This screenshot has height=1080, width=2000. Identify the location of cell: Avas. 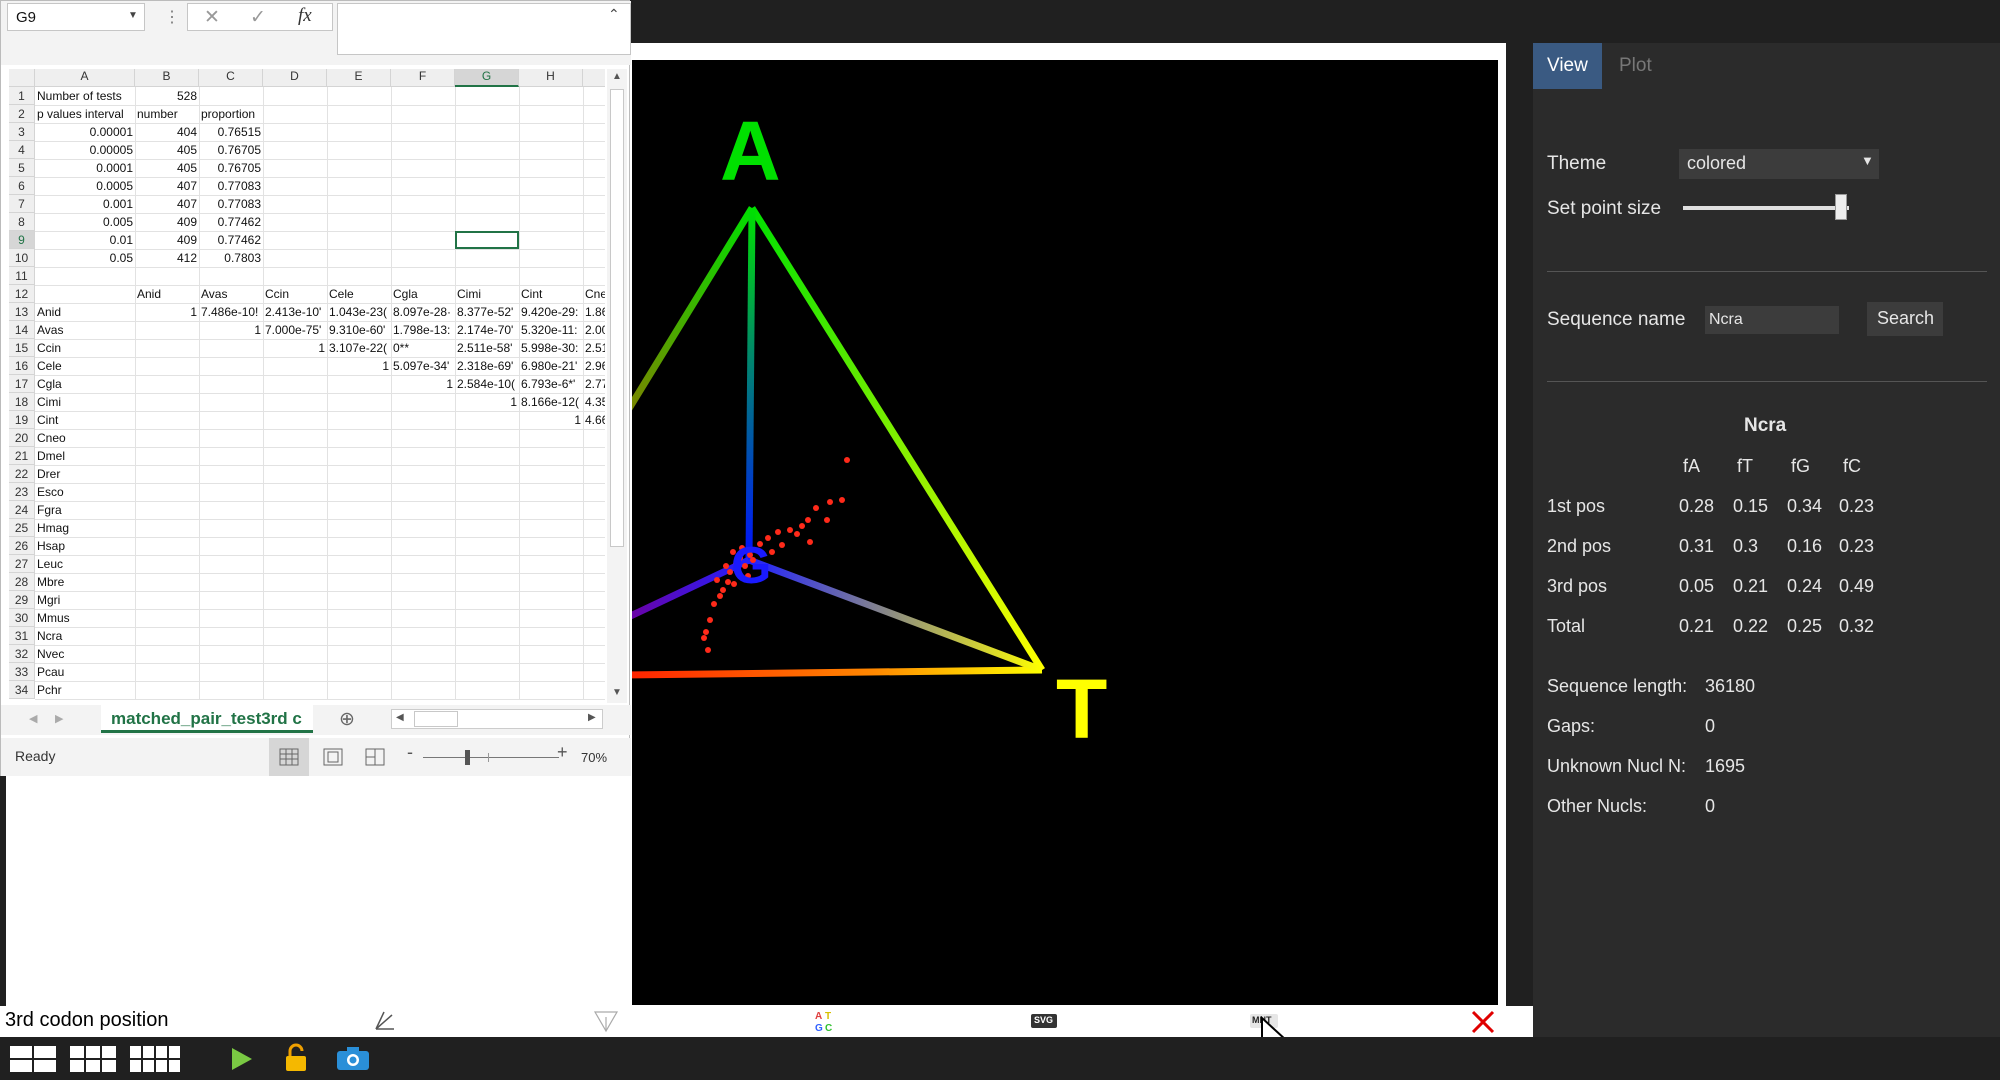
(85, 330).